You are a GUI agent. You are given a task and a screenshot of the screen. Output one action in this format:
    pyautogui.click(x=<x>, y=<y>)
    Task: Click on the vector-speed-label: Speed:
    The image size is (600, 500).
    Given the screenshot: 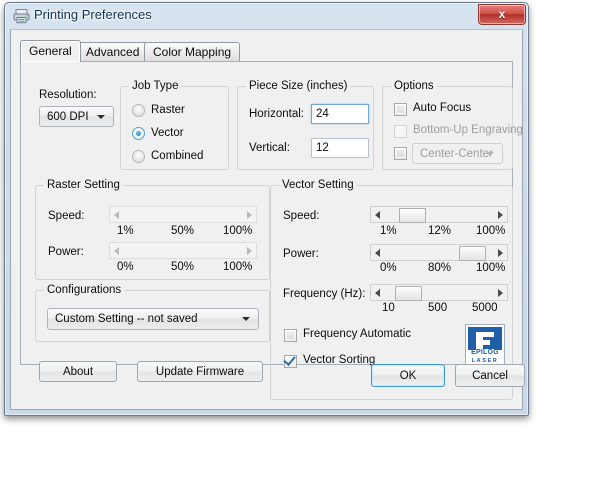 What is the action you would take?
    pyautogui.click(x=301, y=216)
    